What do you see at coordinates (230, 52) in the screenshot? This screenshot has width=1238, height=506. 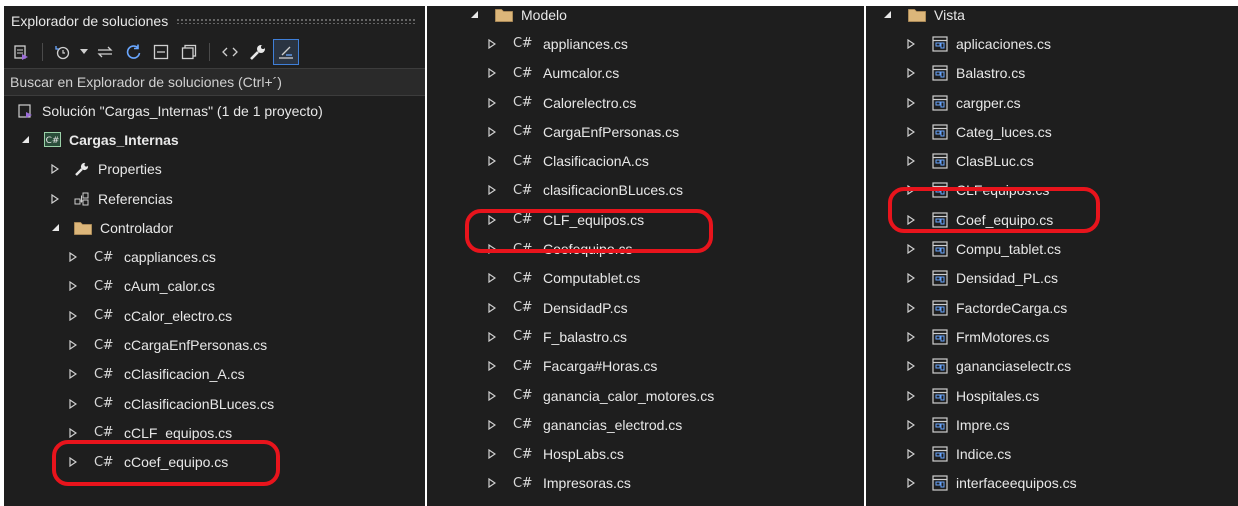 I see `code-view-icon` at bounding box center [230, 52].